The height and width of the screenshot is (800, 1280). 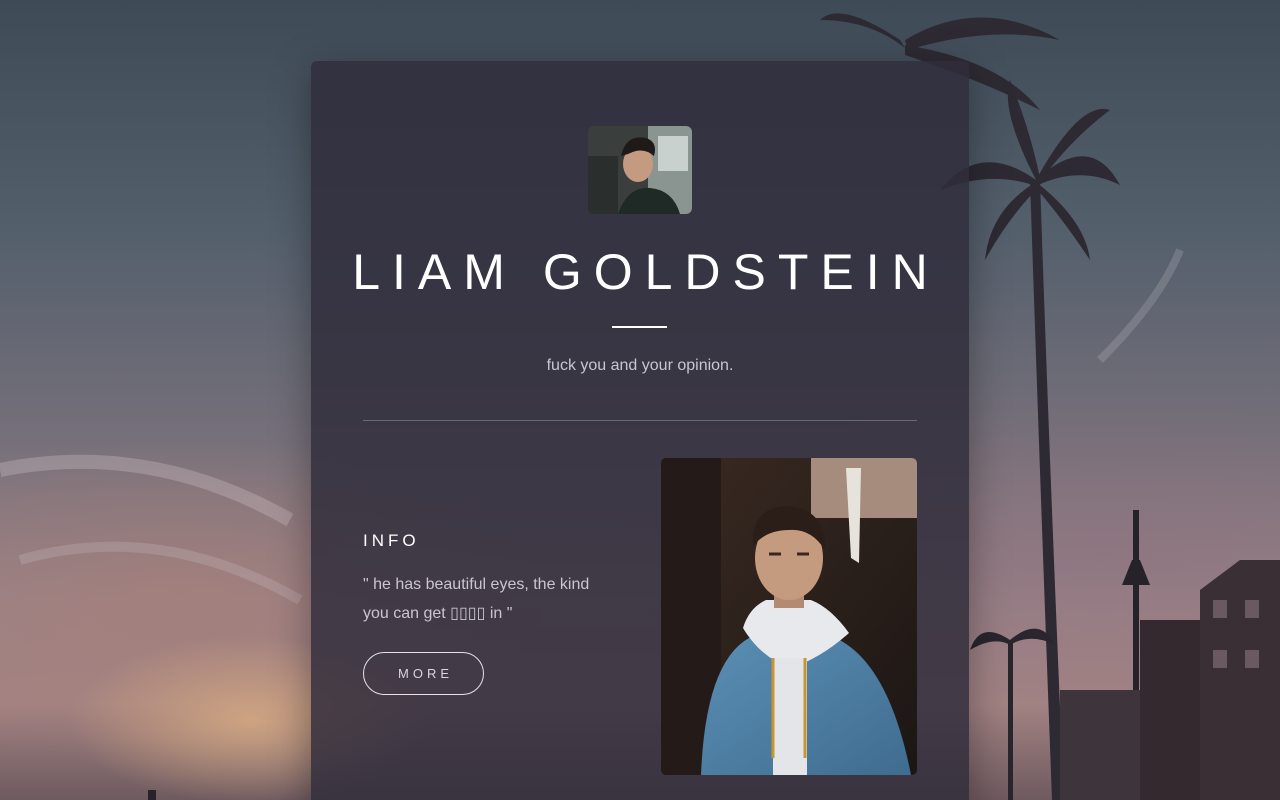 I want to click on name-underline, so click(x=639, y=327).